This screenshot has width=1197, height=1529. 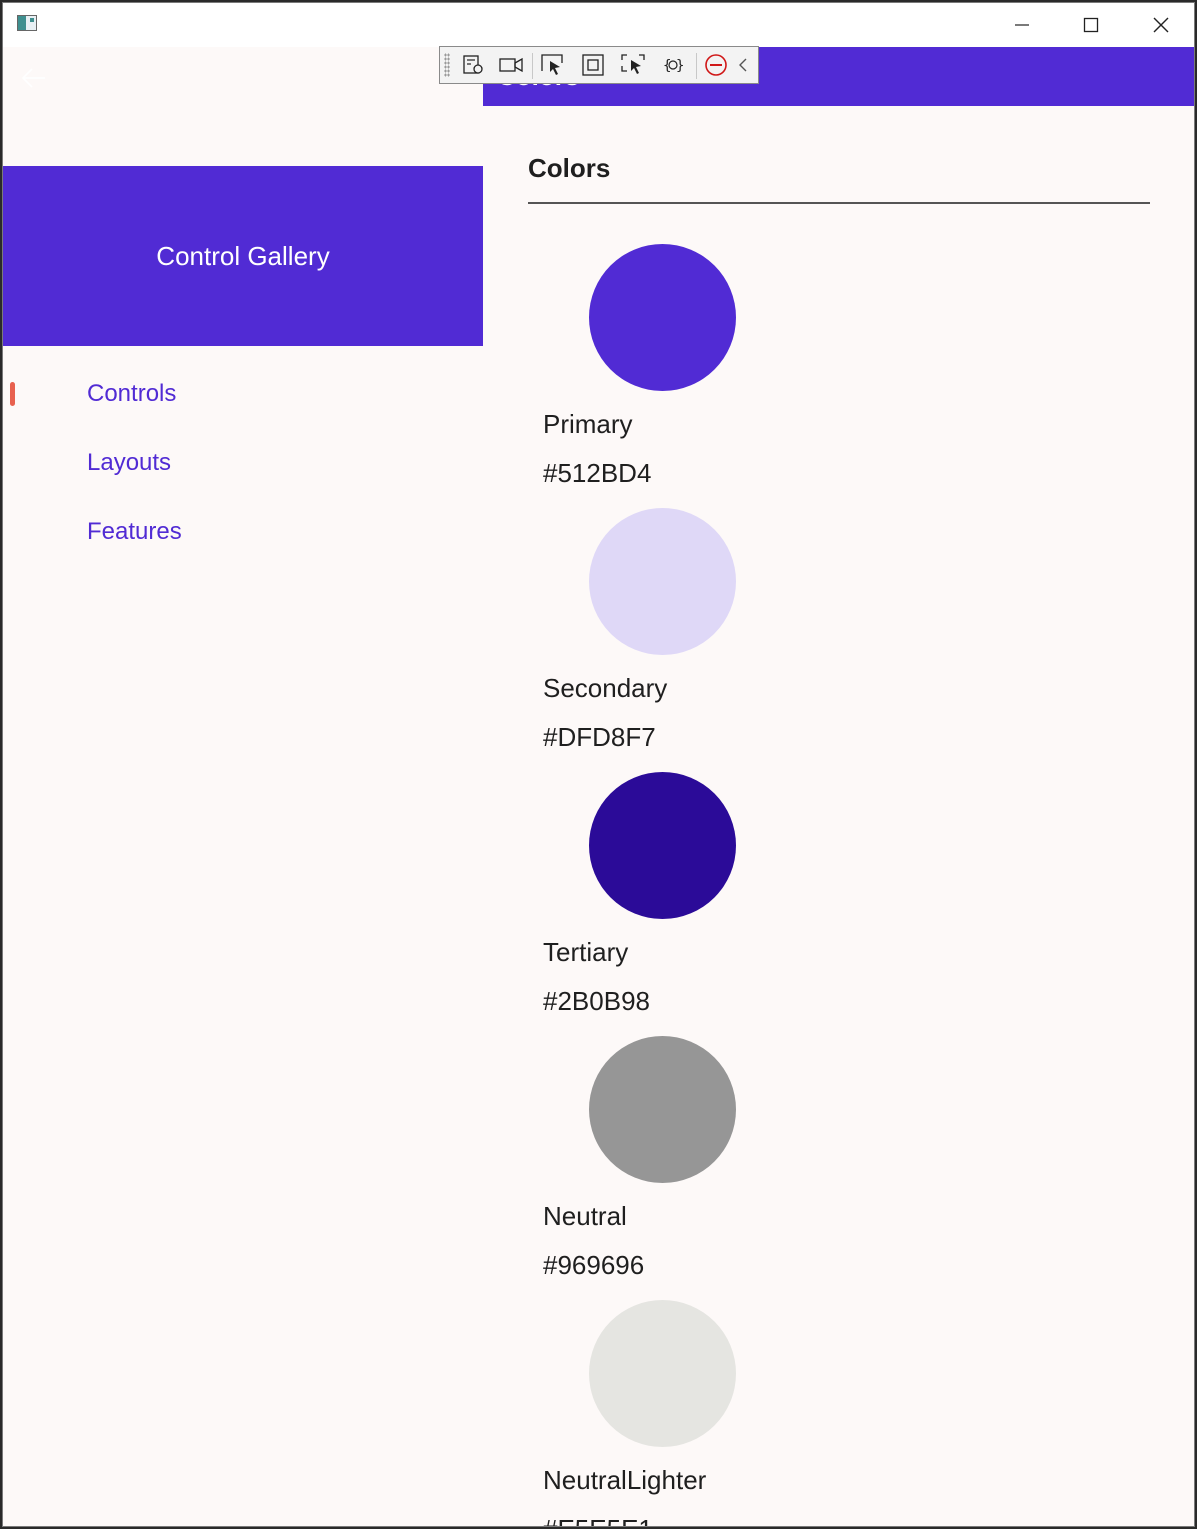 I want to click on swatch-name: NeutralLighter, so click(x=625, y=1480).